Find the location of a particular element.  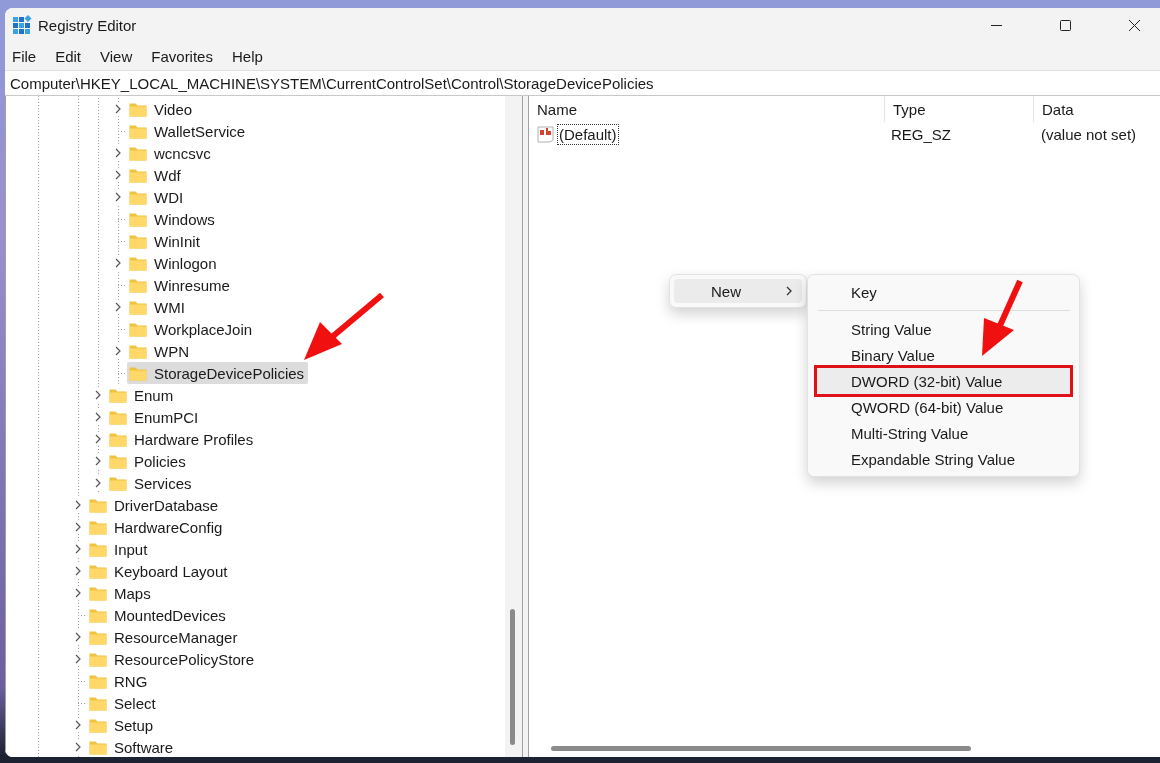

tree-item: WMI is located at coordinates (158, 307).